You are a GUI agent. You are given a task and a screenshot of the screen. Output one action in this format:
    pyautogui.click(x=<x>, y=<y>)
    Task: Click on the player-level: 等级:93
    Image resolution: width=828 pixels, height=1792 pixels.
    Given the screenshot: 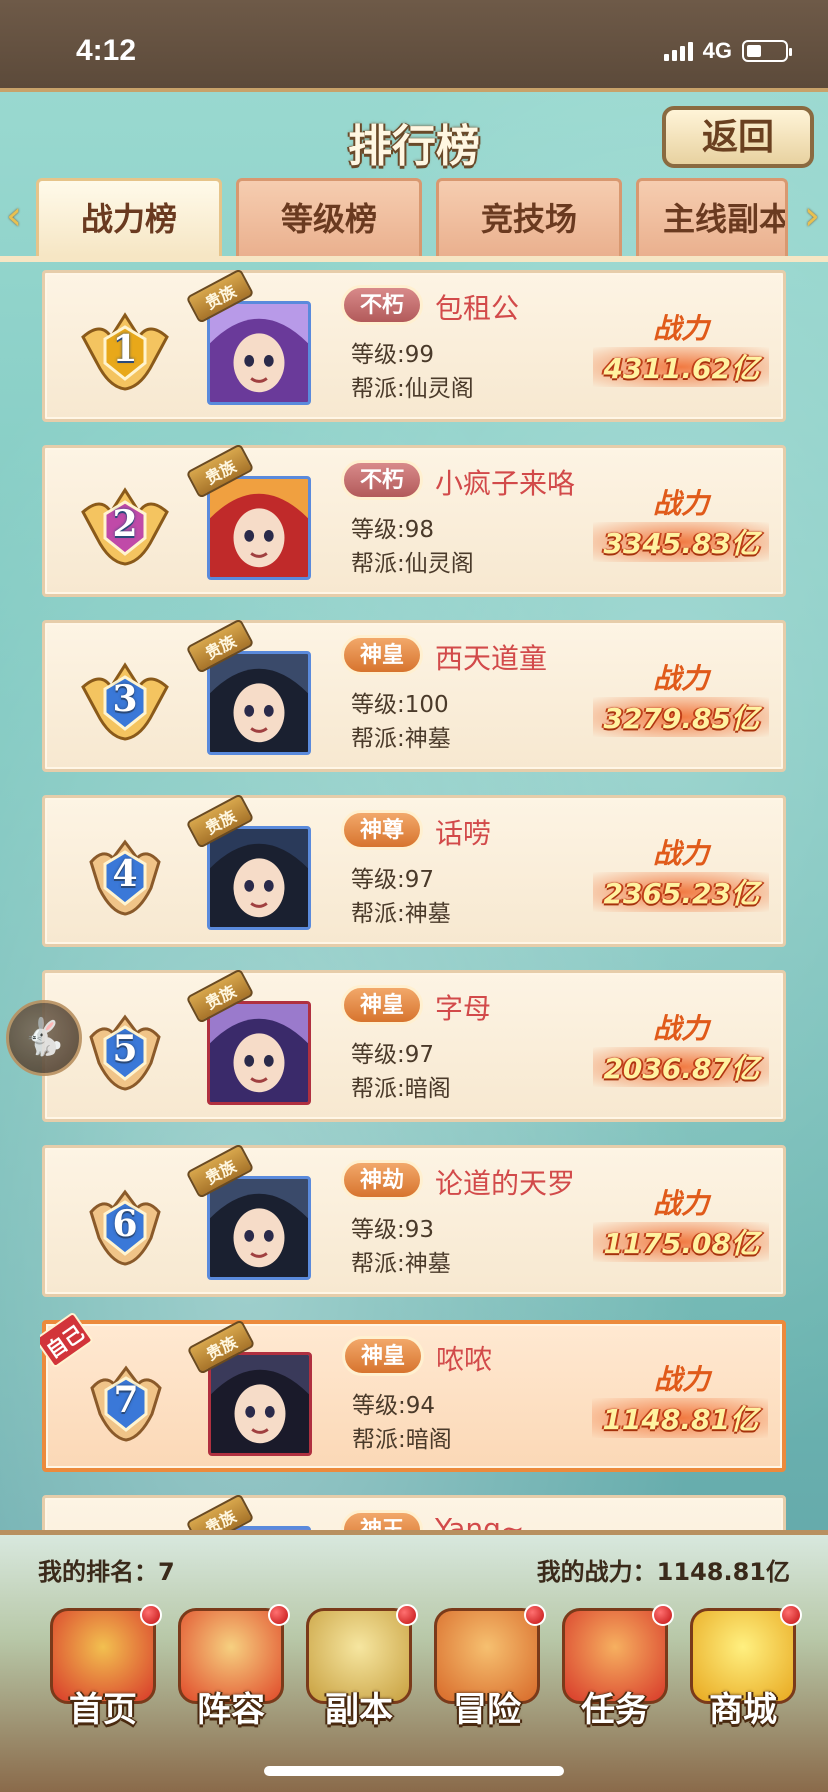 What is the action you would take?
    pyautogui.click(x=393, y=1230)
    